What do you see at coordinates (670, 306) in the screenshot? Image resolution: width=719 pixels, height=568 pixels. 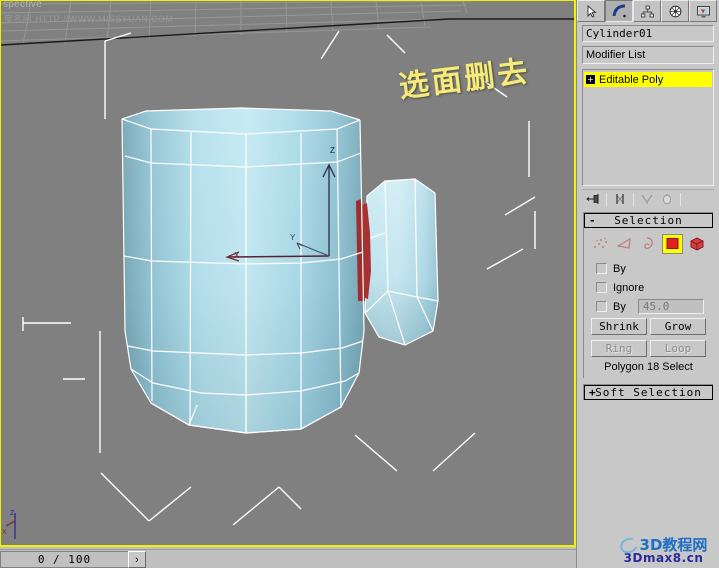 I see `by-angle-value-field: 45.0` at bounding box center [670, 306].